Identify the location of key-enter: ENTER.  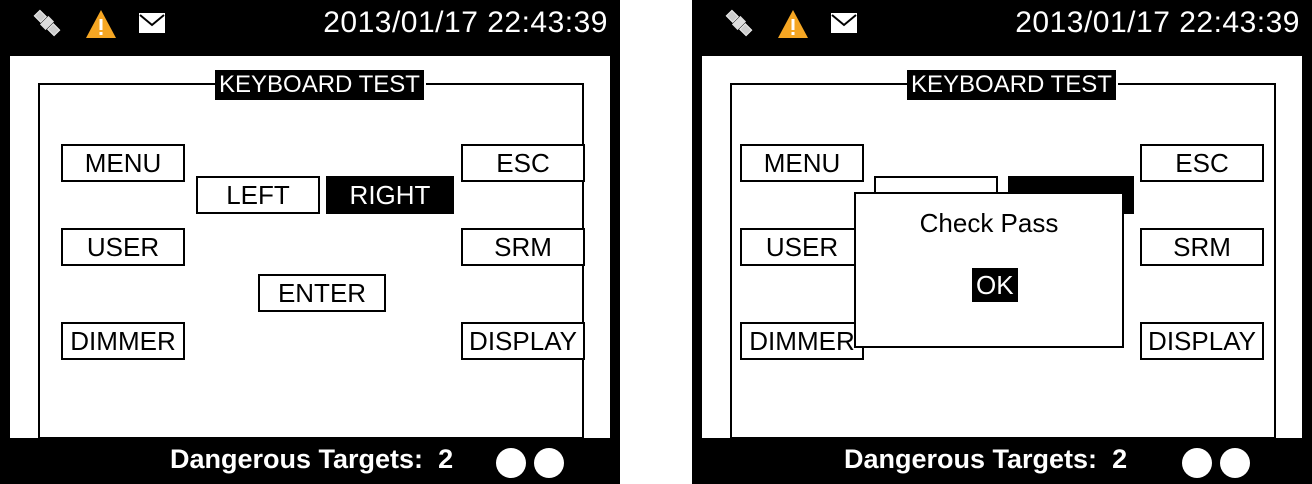
(322, 293).